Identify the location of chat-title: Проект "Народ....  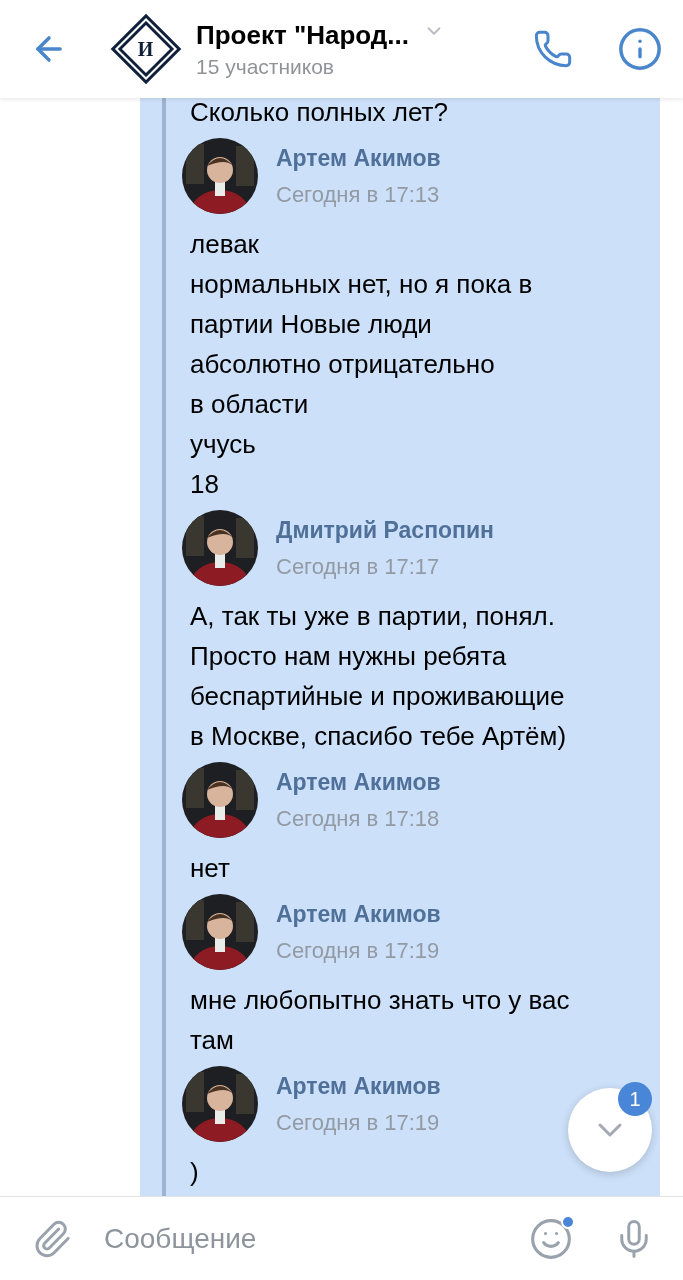
(303, 35).